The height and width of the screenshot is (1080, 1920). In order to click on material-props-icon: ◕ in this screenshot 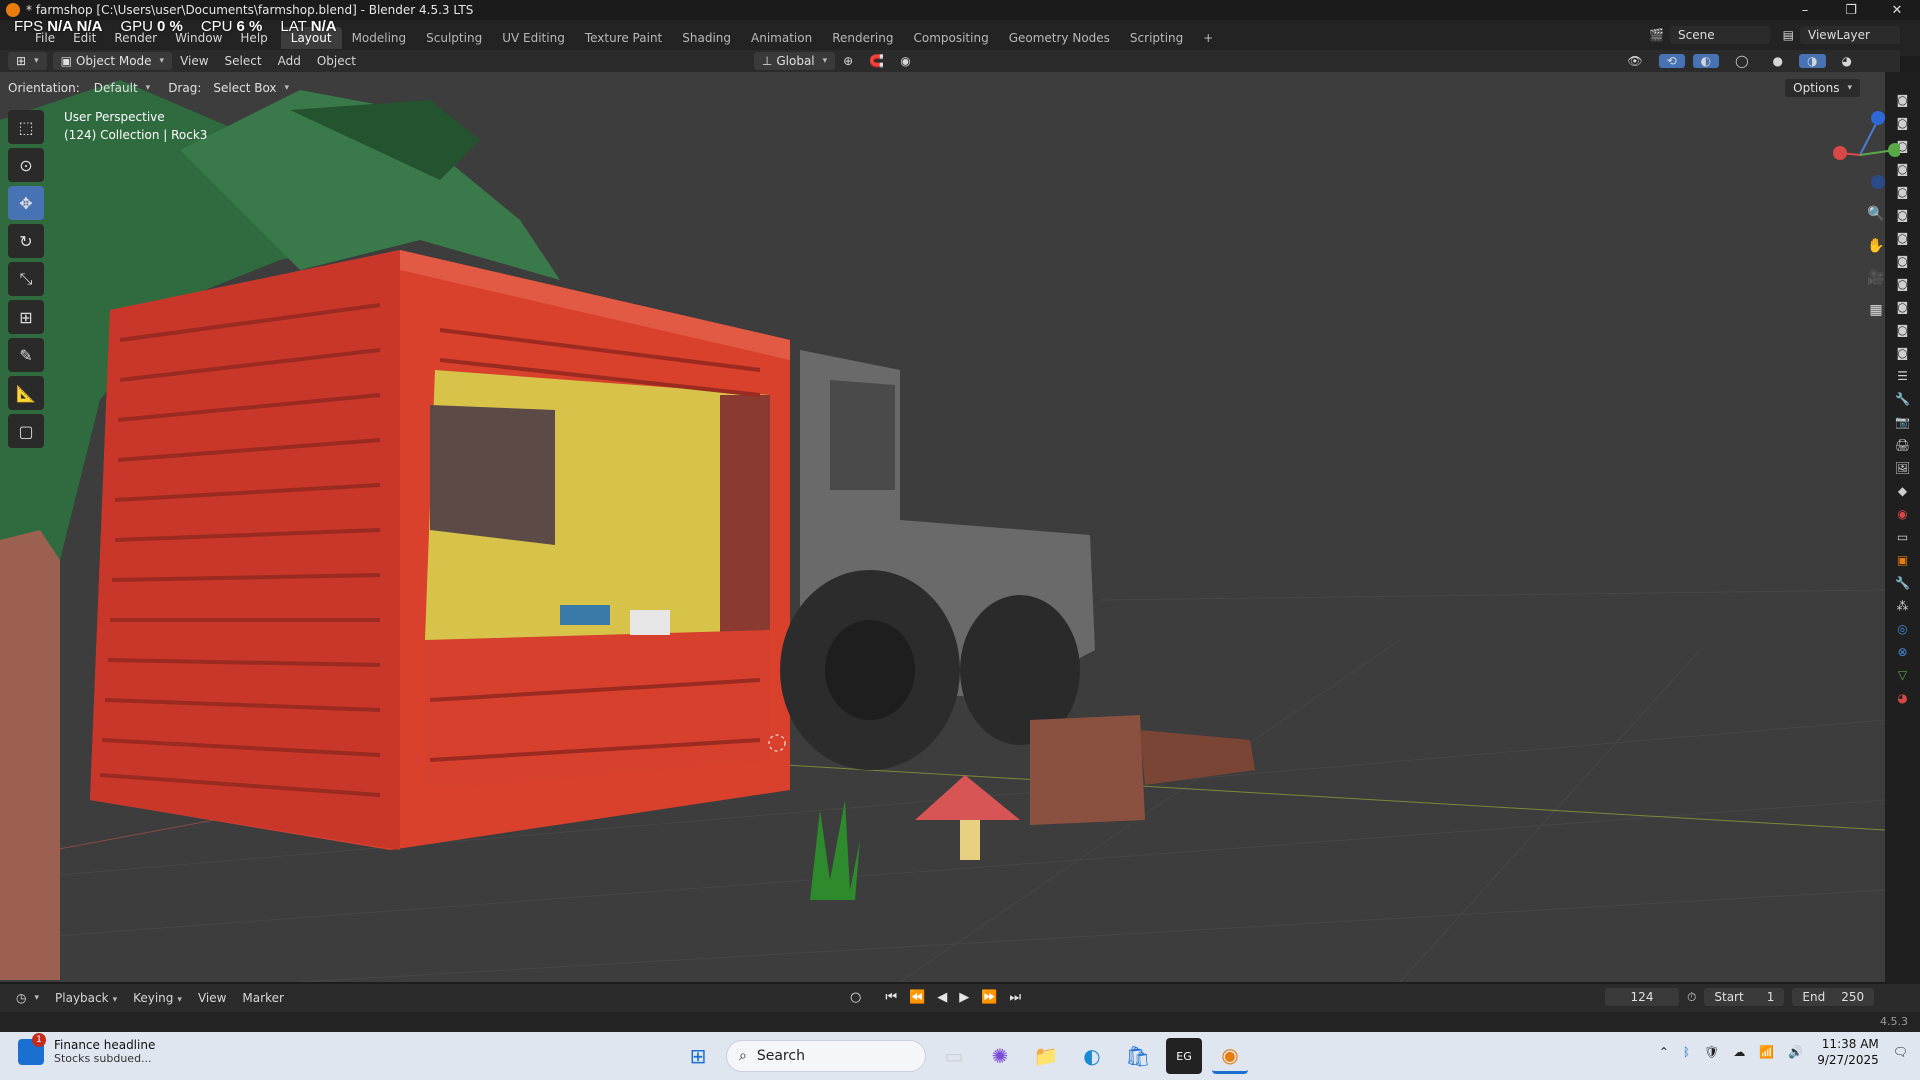, I will do `click(1903, 698)`.